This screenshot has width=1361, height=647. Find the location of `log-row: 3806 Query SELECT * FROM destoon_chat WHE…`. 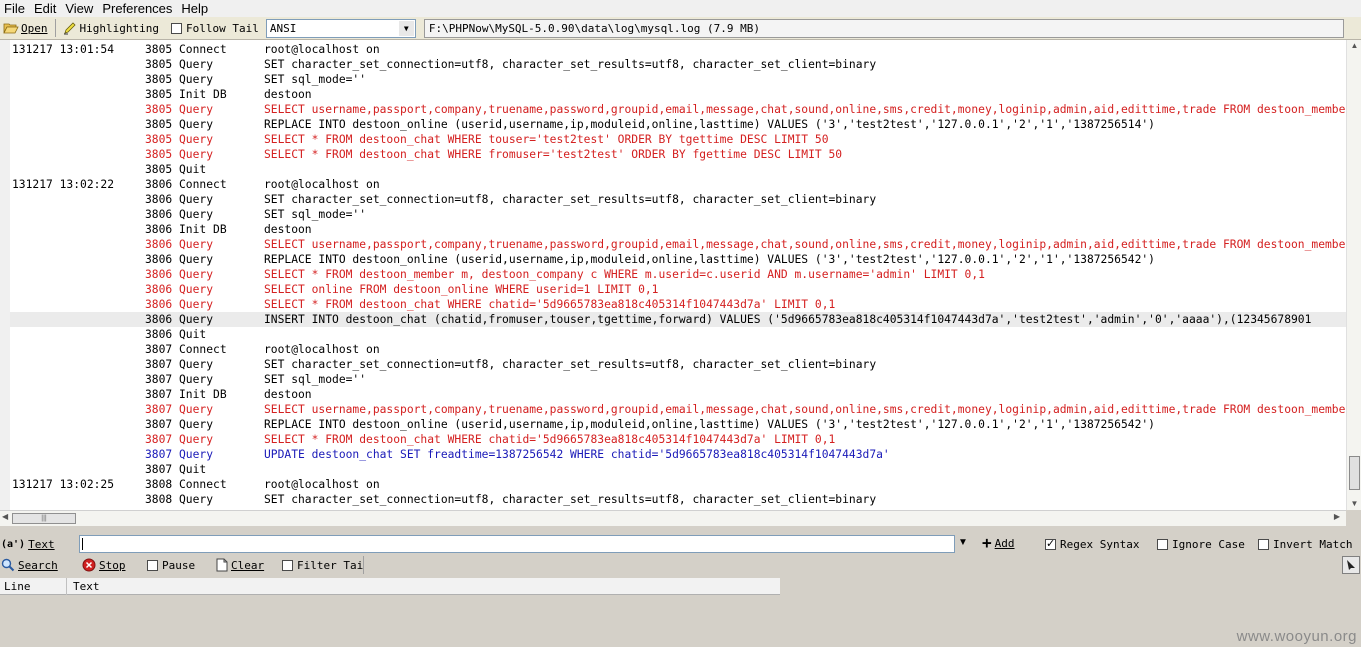

log-row: 3806 Query SELECT * FROM destoon_chat WHE… is located at coordinates (678, 304).